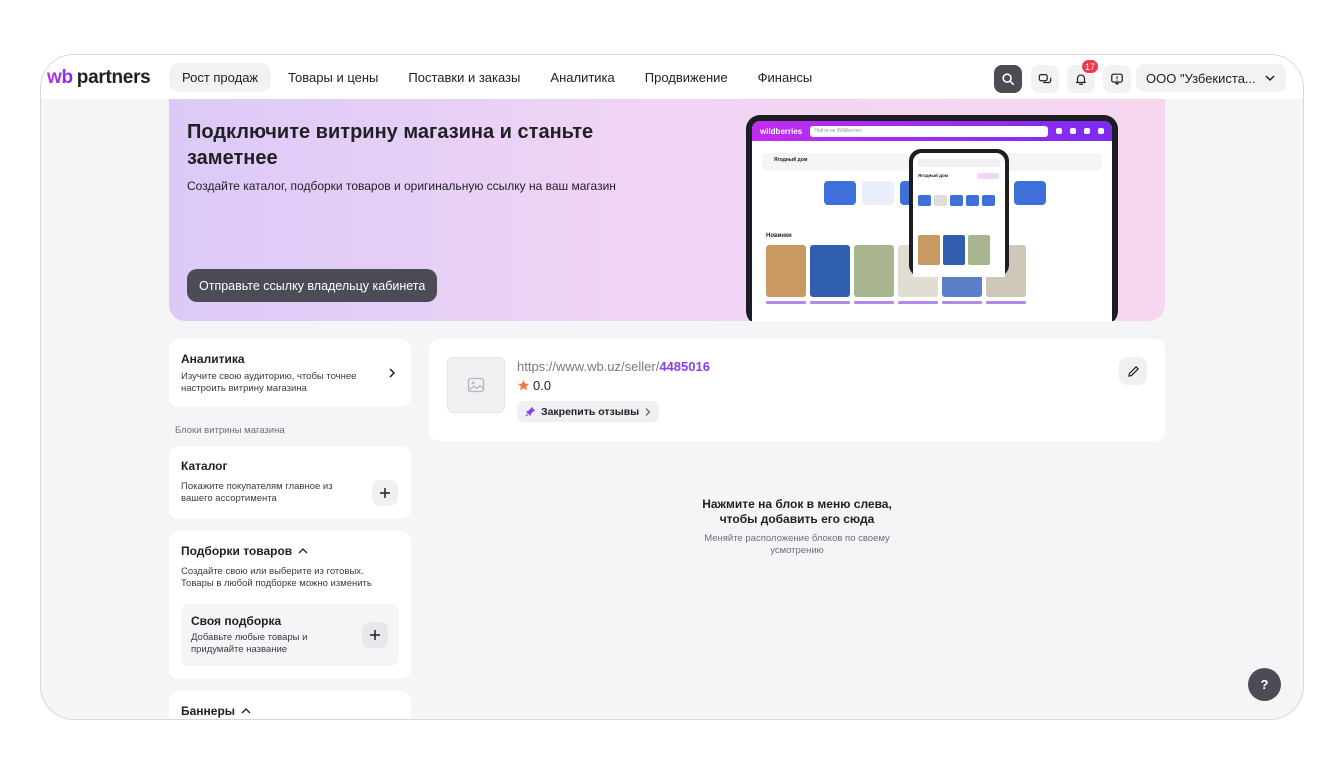 Image resolution: width=1344 pixels, height=774 pixels. I want to click on chevron-right-icon, so click(392, 373).